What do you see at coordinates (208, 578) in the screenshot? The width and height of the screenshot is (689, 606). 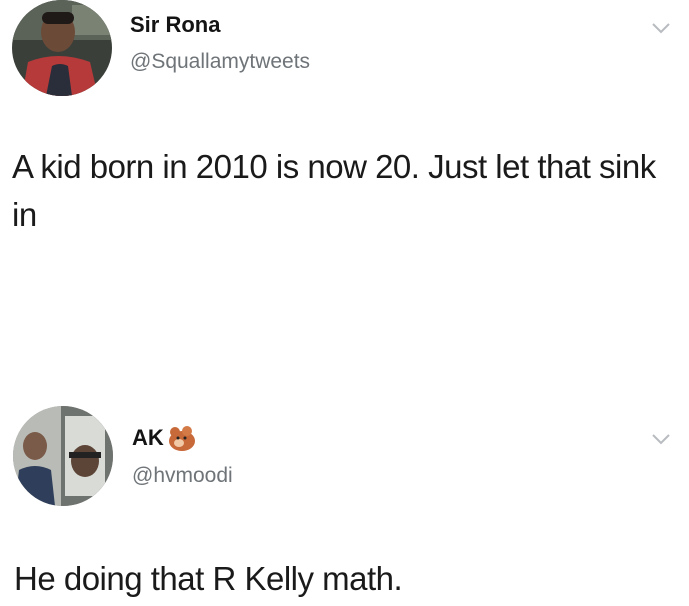 I see `tweet-text: He doing that R Kelly math.` at bounding box center [208, 578].